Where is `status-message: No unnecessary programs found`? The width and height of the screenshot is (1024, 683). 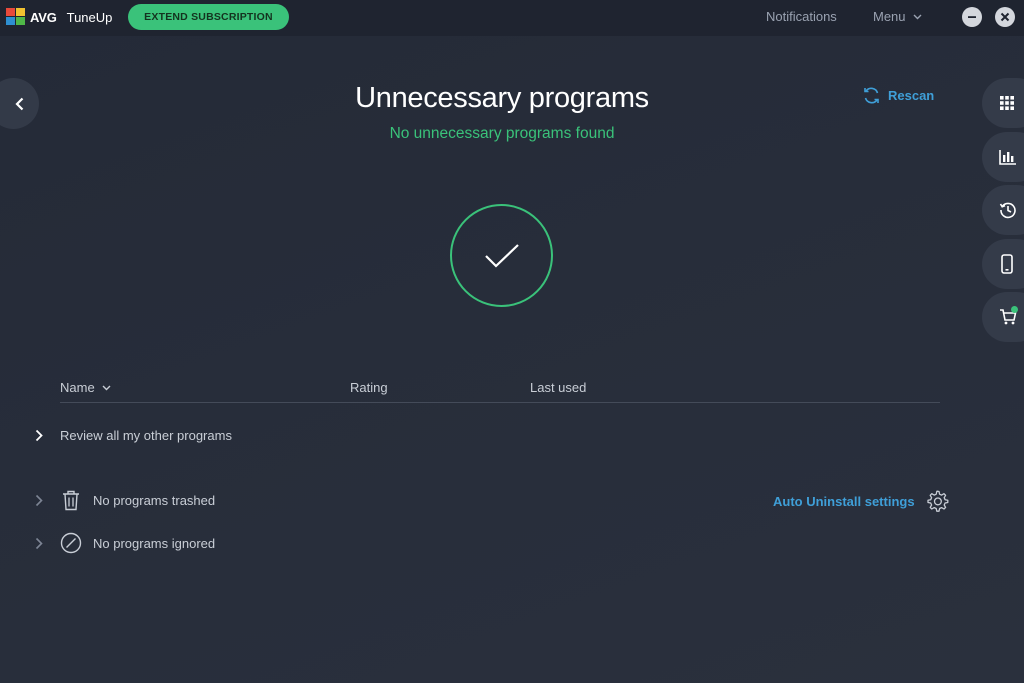
status-message: No unnecessary programs found is located at coordinates (502, 133).